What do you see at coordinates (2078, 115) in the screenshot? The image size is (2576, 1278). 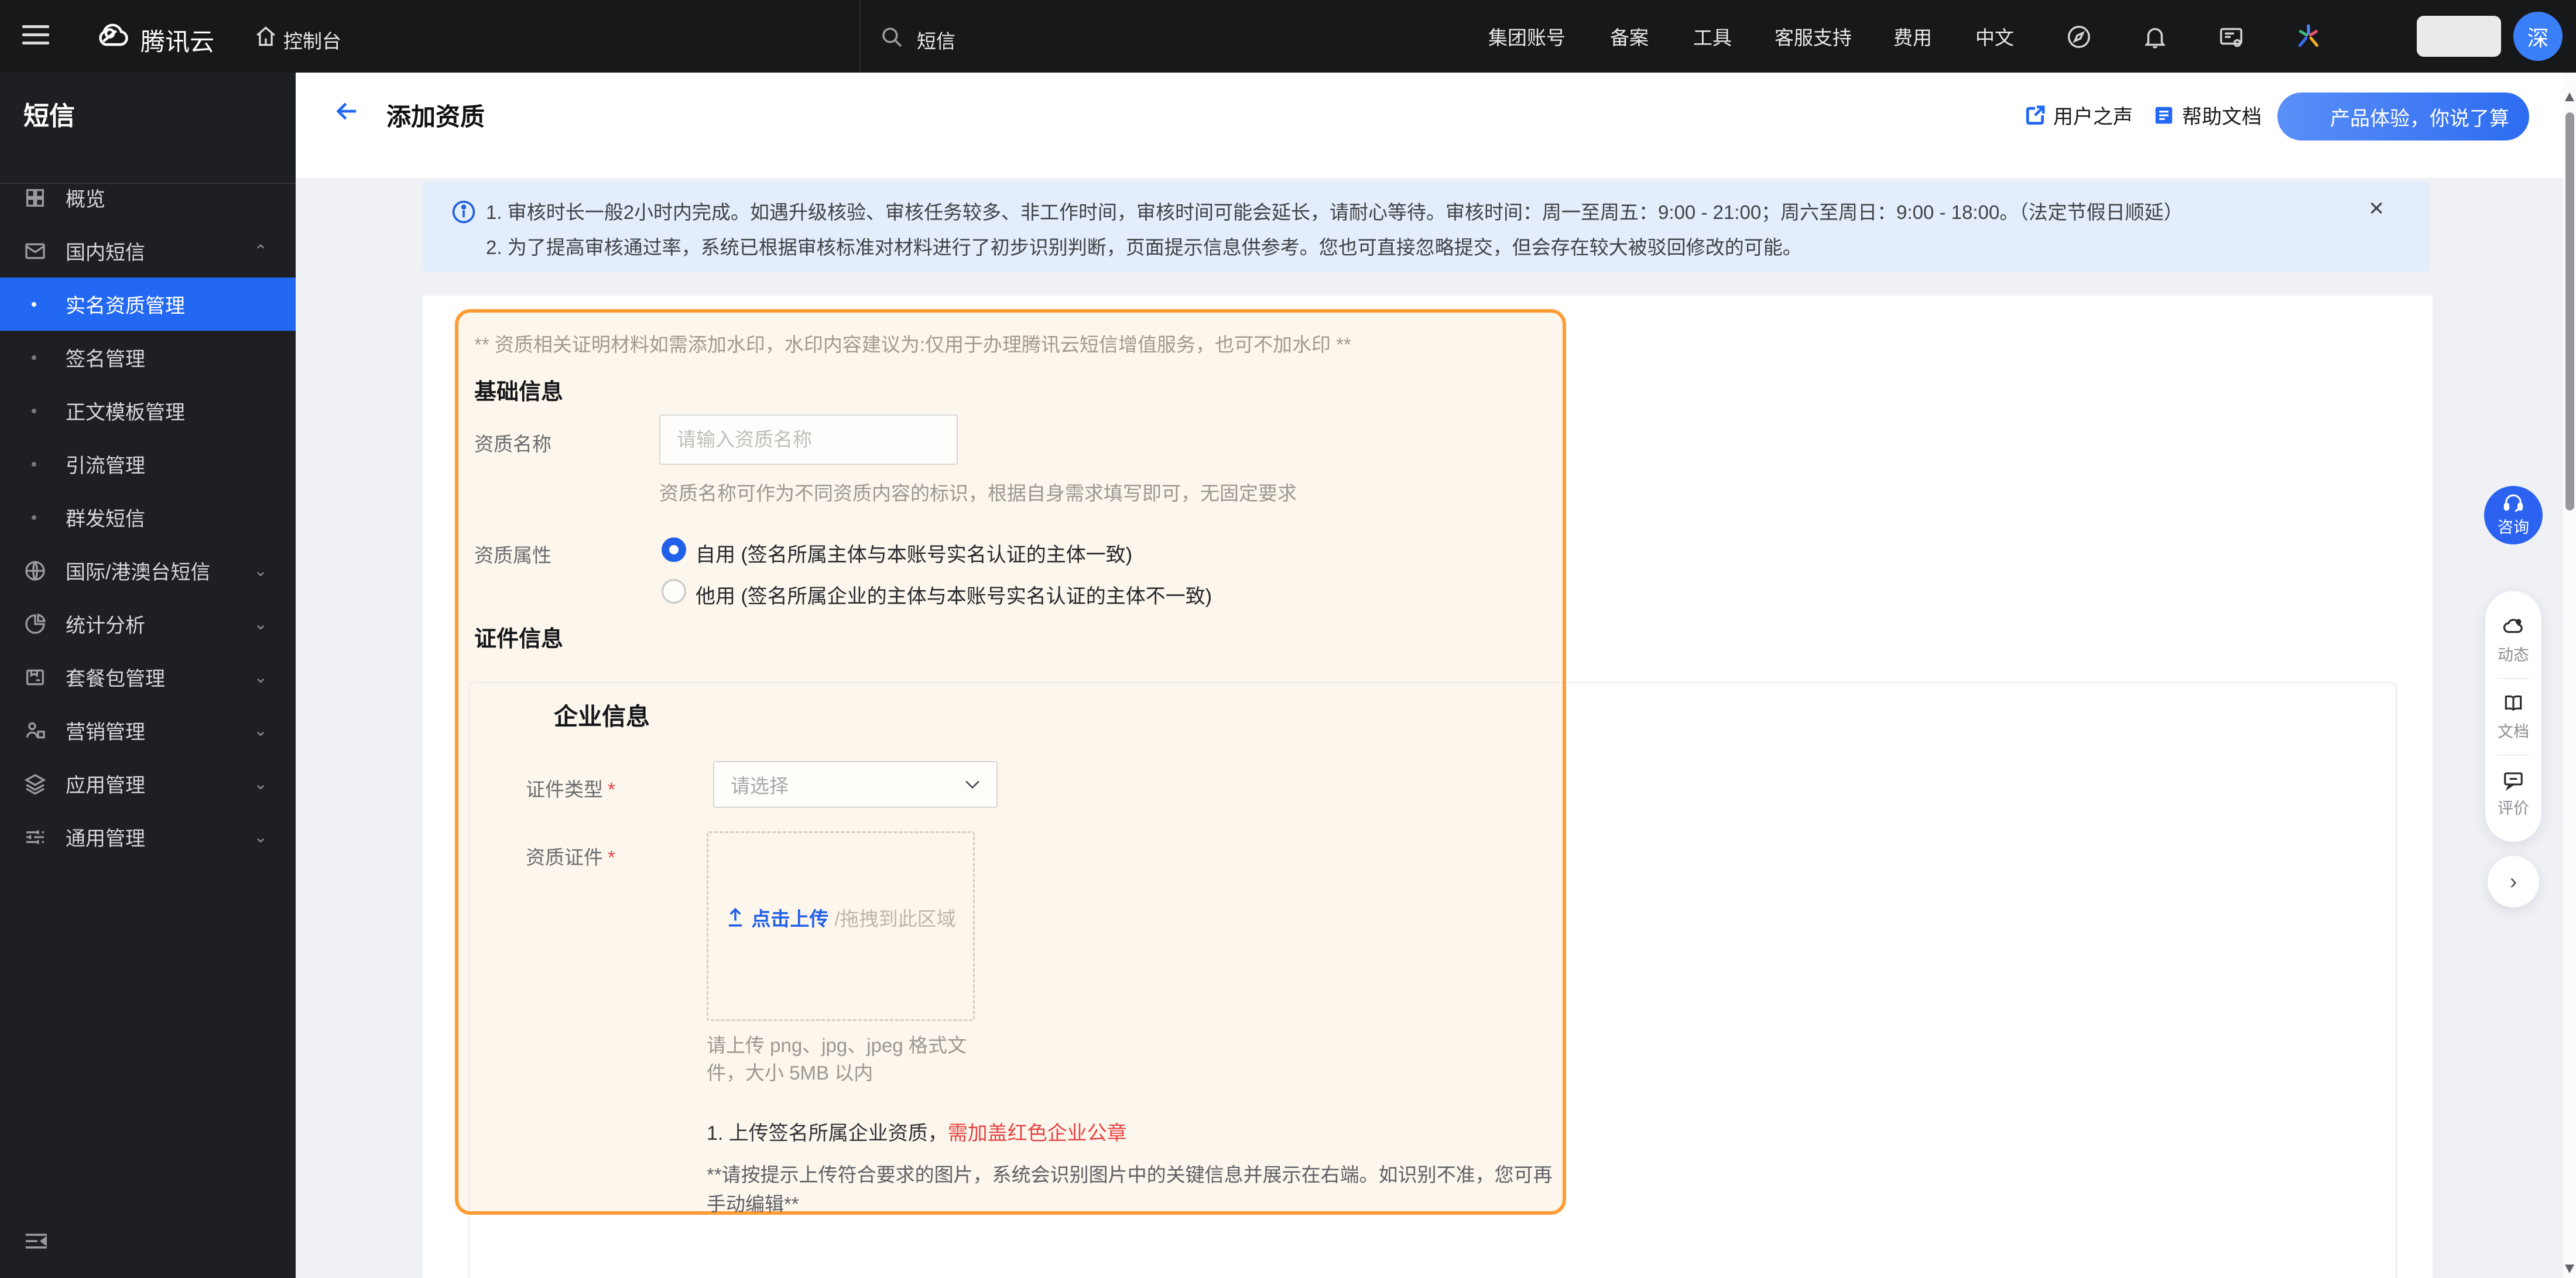 I see `user-voice-link: 用户之声` at bounding box center [2078, 115].